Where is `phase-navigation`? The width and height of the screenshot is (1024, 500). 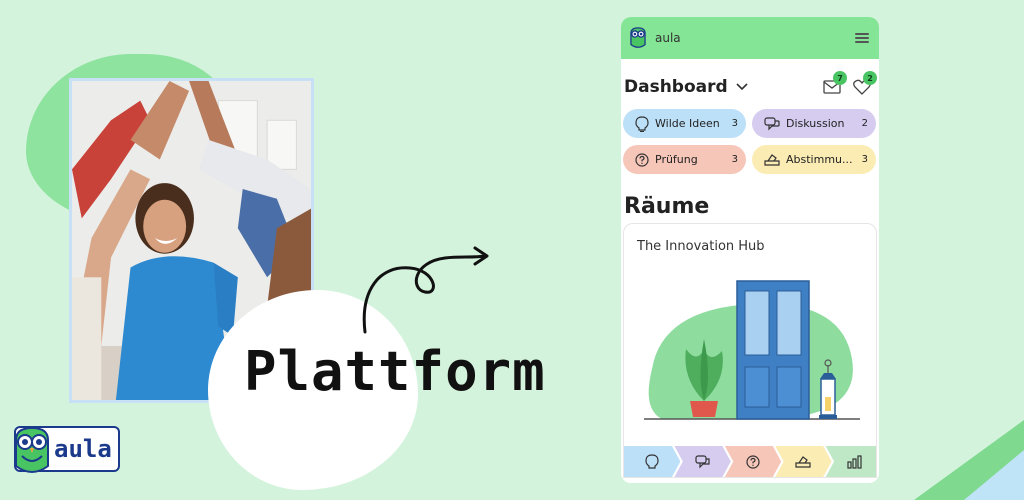 phase-navigation is located at coordinates (750, 461).